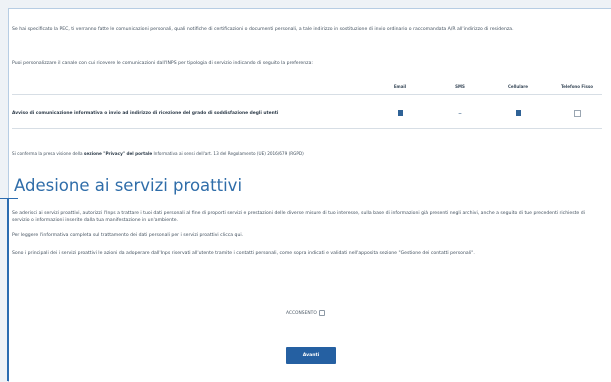 This screenshot has width=611, height=382. Describe the element at coordinates (577, 86) in the screenshot. I see `col-header-telefono-fisso: Telefono Fisso` at that location.